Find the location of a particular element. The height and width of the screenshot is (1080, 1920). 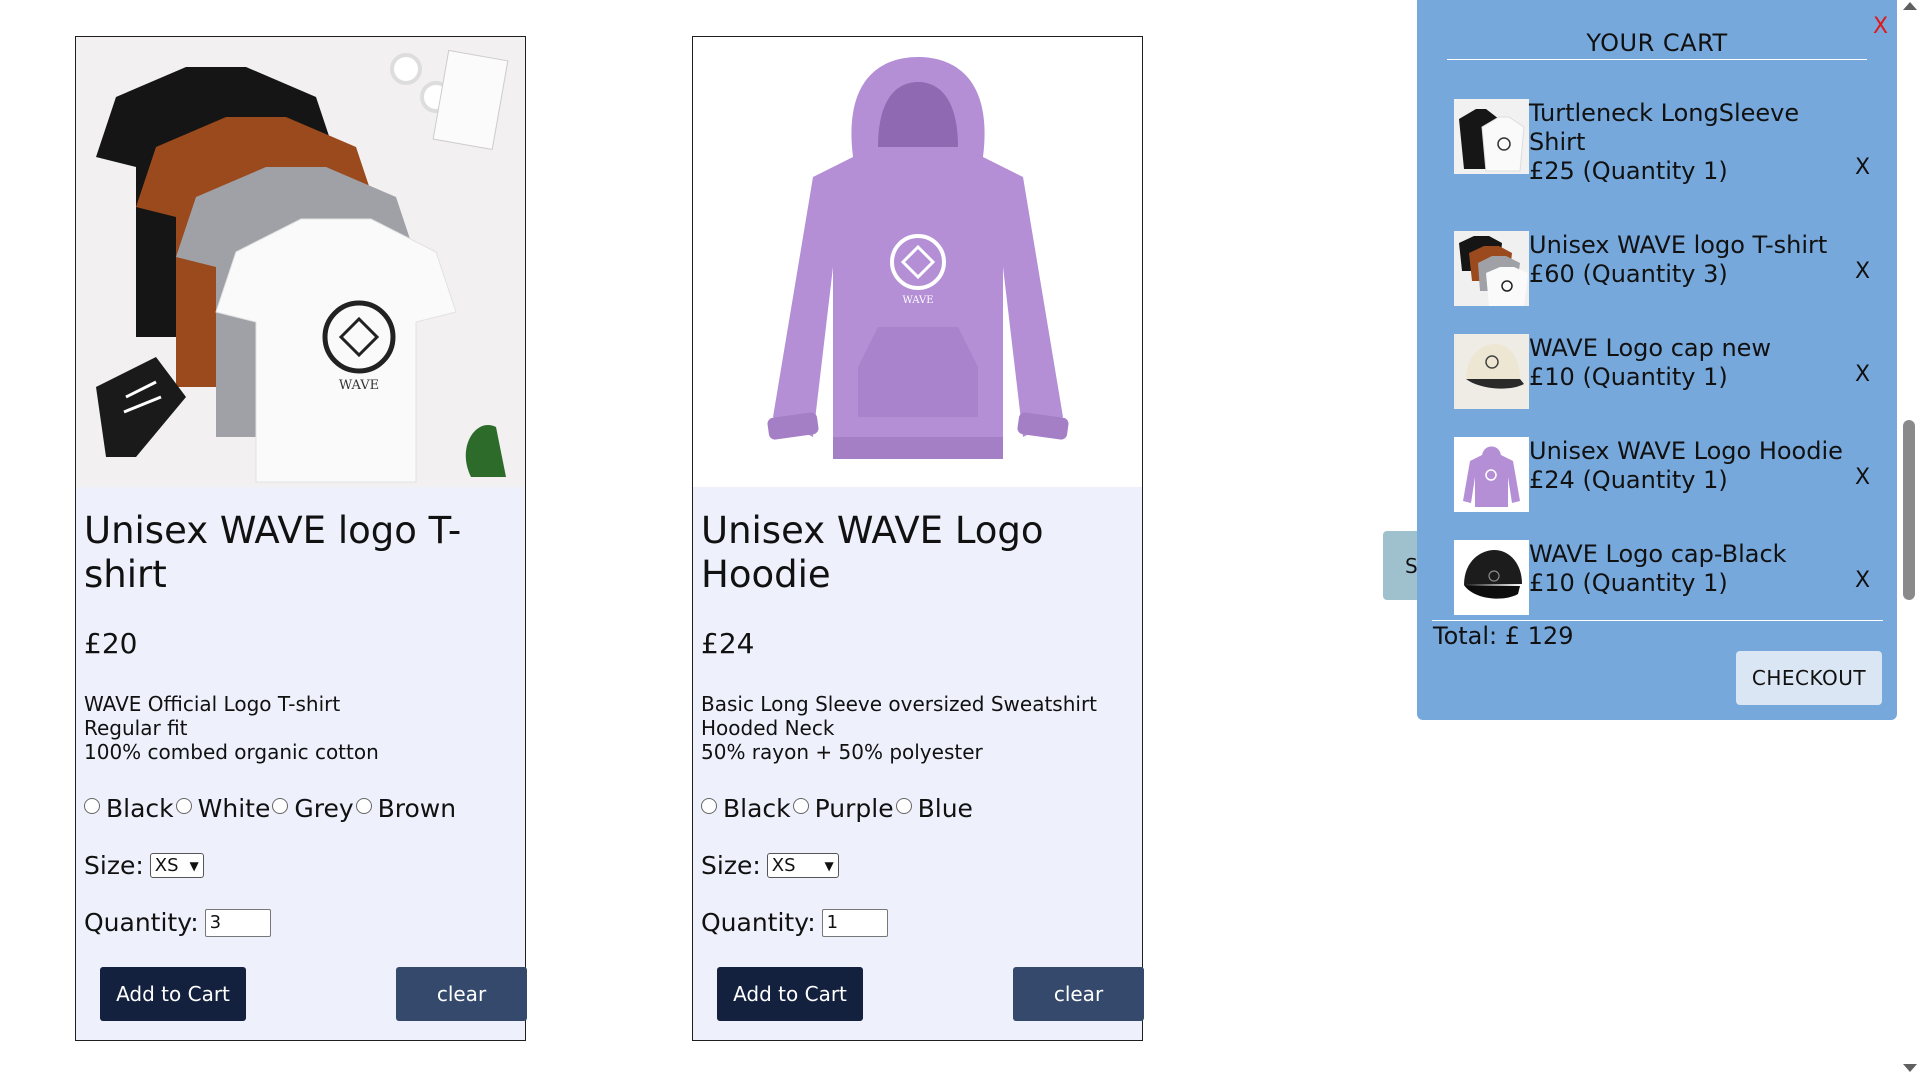

quantity-input: 3 is located at coordinates (237, 922).